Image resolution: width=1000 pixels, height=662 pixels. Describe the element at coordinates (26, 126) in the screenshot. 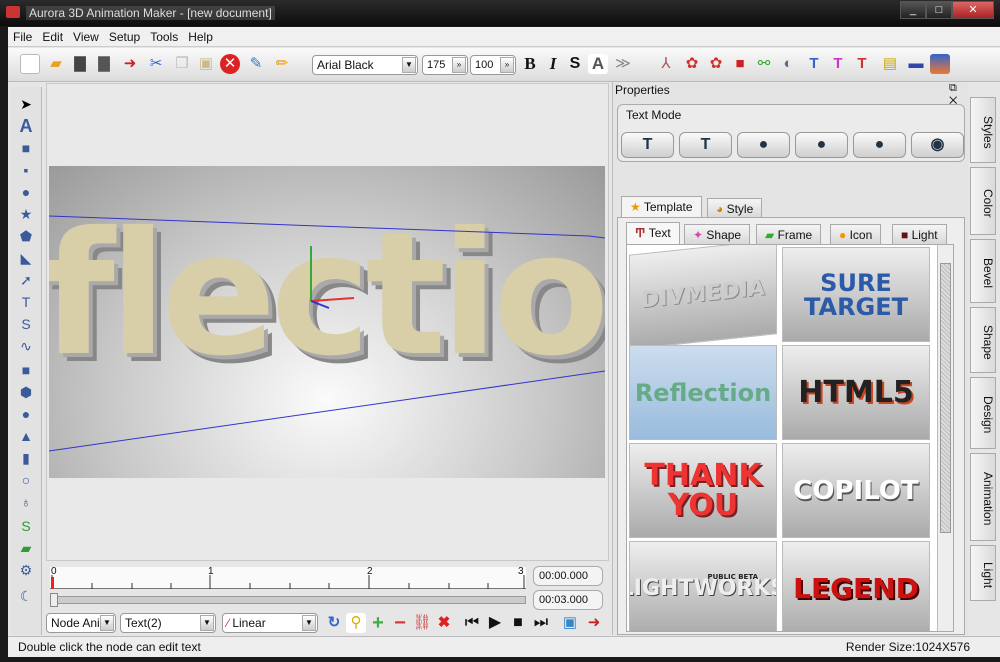

I see `text-icon: A` at that location.